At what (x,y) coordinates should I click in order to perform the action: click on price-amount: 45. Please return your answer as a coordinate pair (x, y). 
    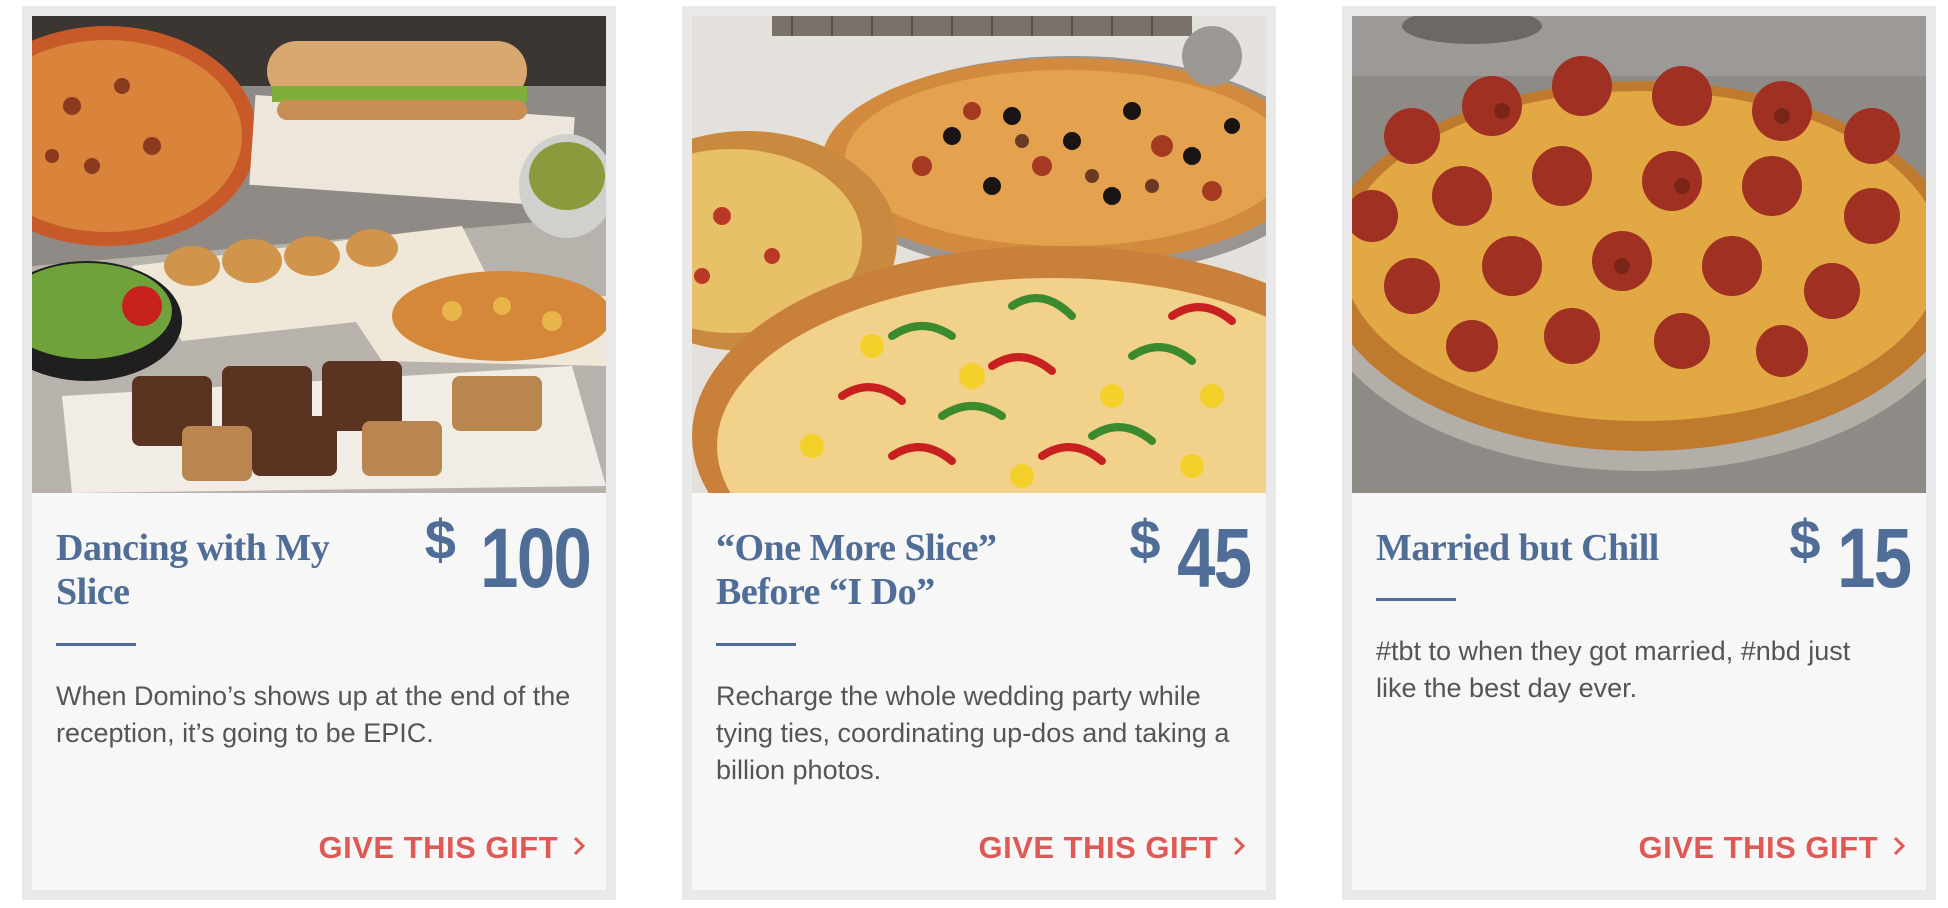
    Looking at the image, I should click on (1214, 558).